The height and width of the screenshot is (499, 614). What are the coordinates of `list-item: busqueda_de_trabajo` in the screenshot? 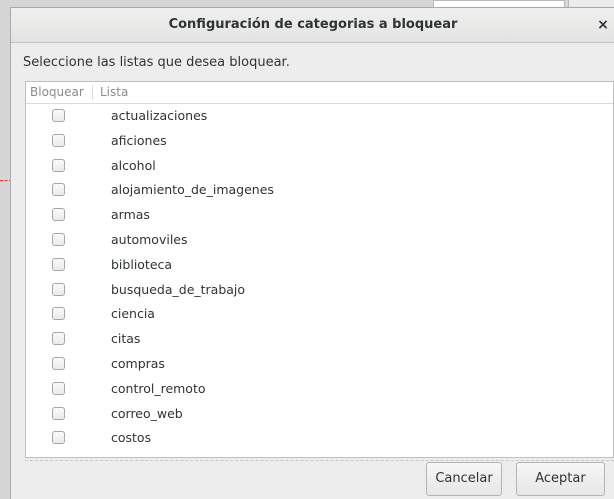 It's located at (319, 290).